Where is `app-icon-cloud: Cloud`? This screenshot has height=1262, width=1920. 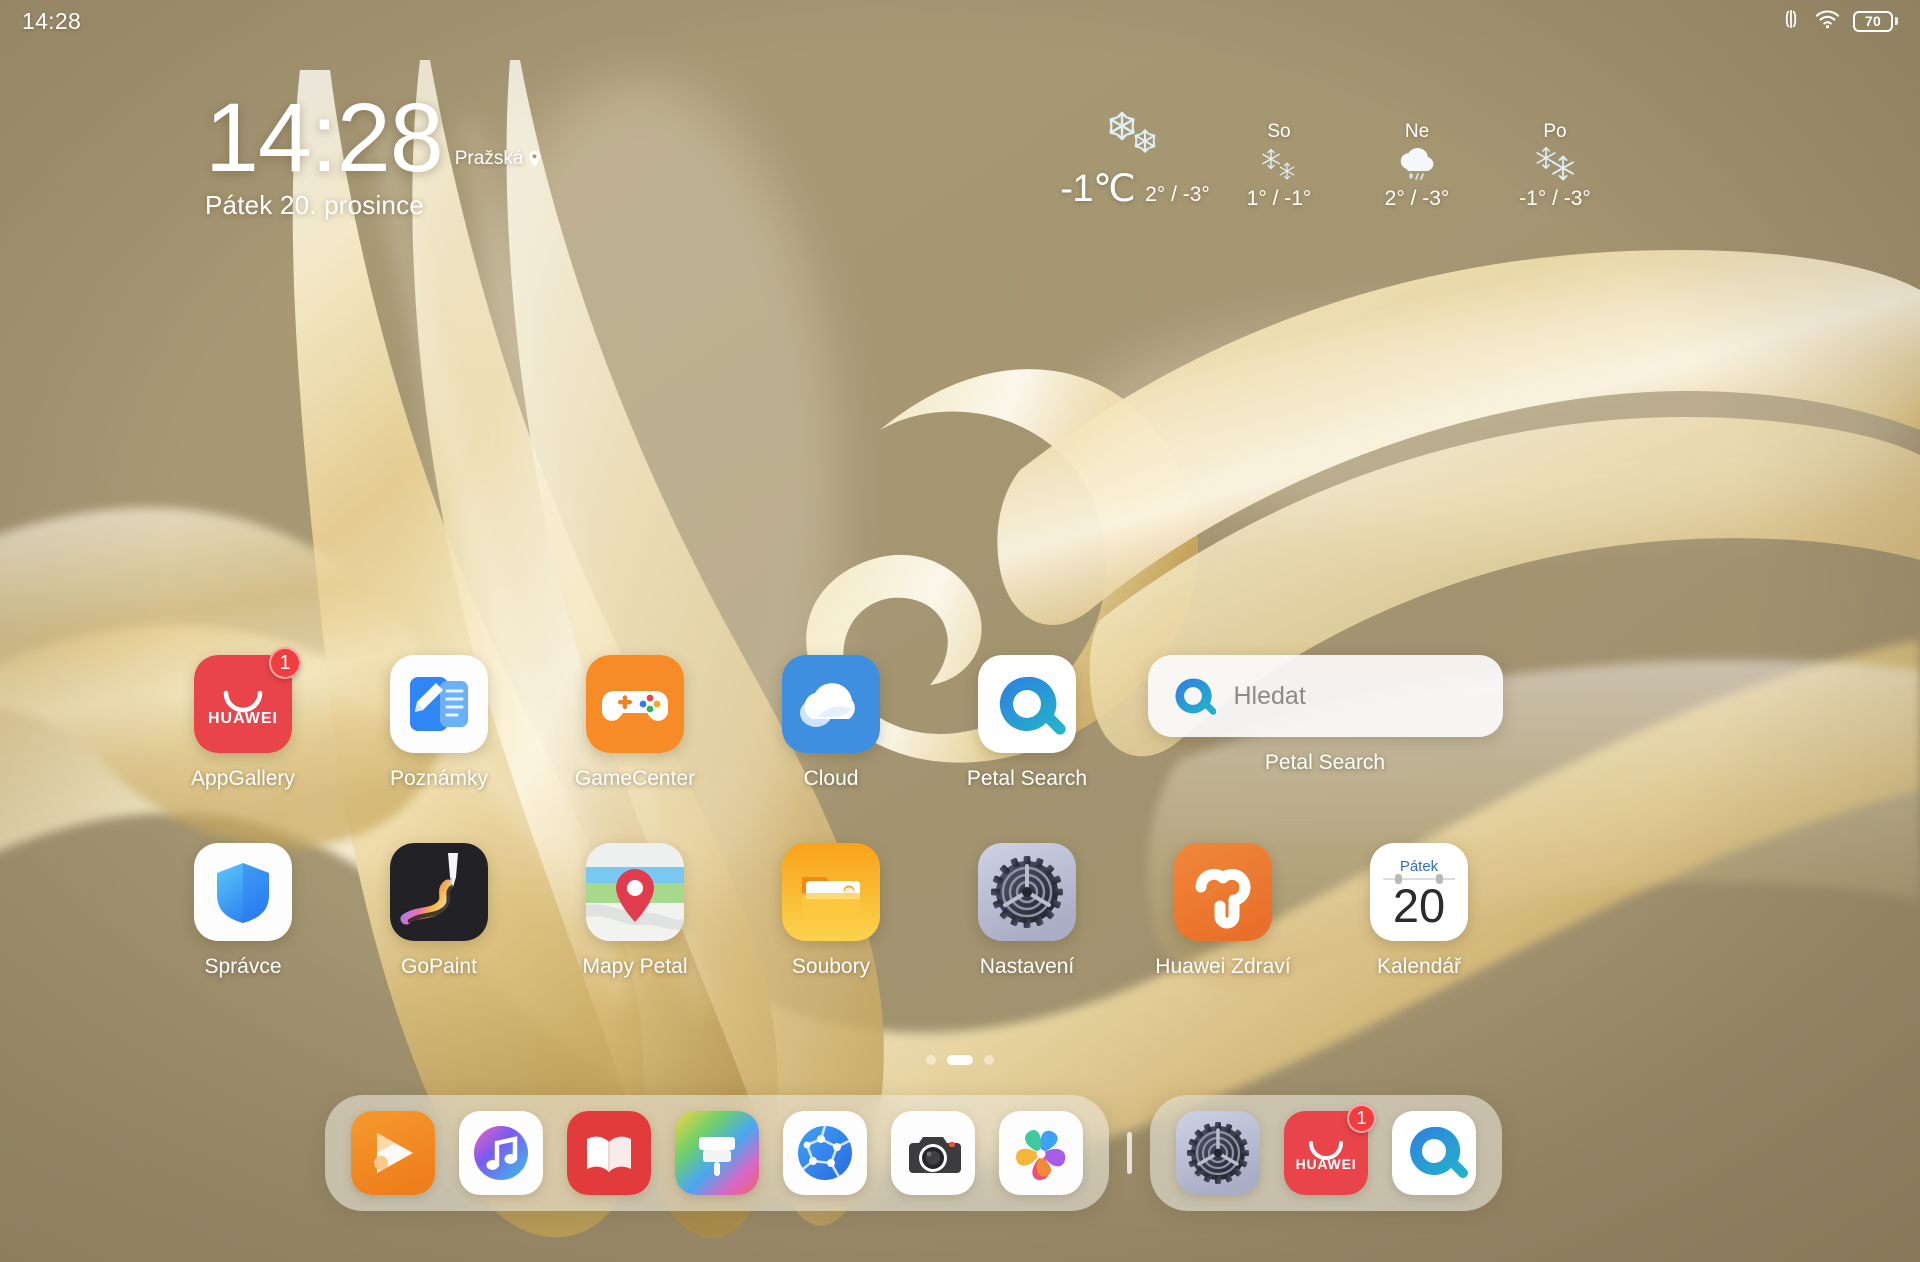 app-icon-cloud: Cloud is located at coordinates (831, 723).